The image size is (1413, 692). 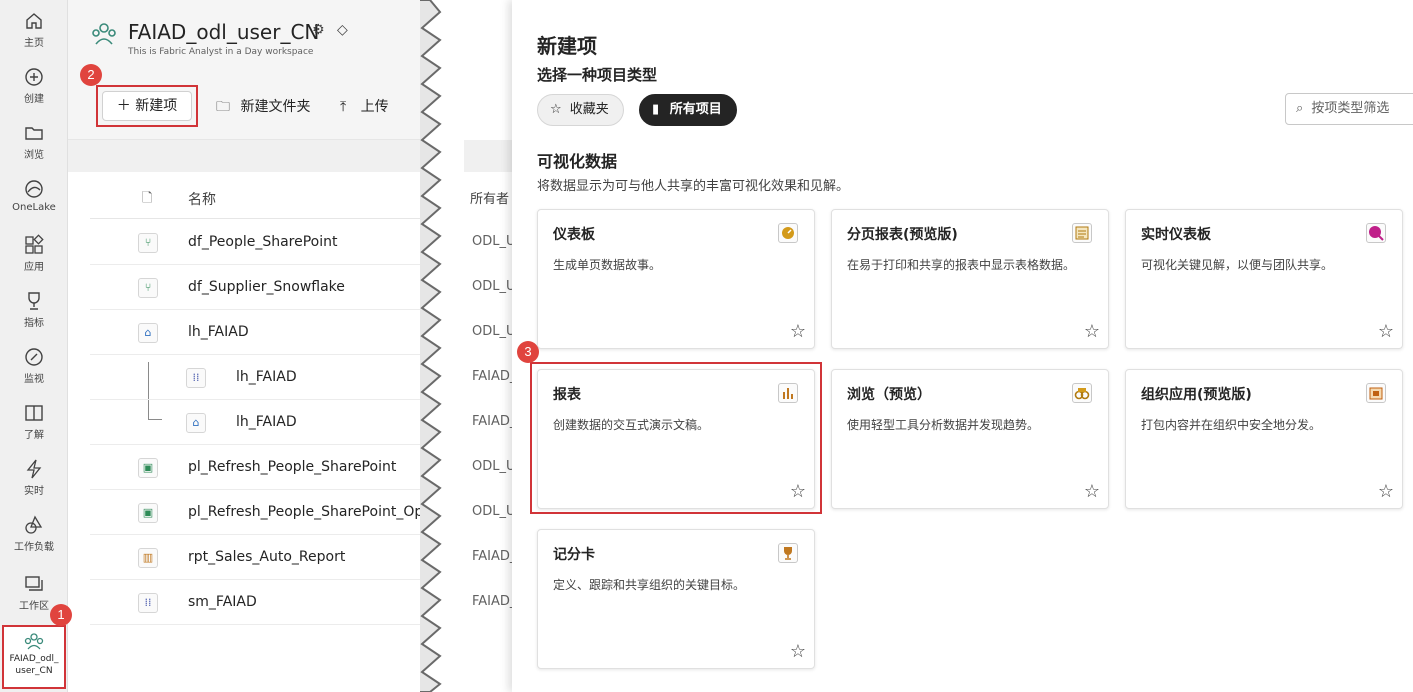 What do you see at coordinates (567, 46) in the screenshot?
I see `panel-title: 新建项` at bounding box center [567, 46].